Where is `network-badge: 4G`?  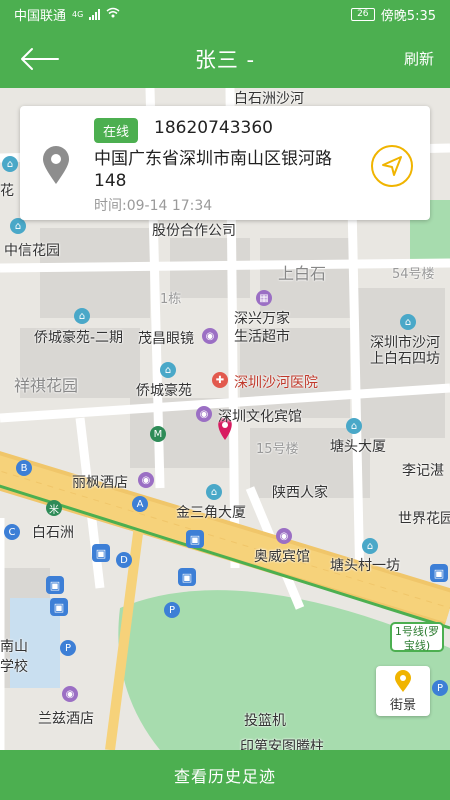
network-badge: 4G is located at coordinates (78, 14).